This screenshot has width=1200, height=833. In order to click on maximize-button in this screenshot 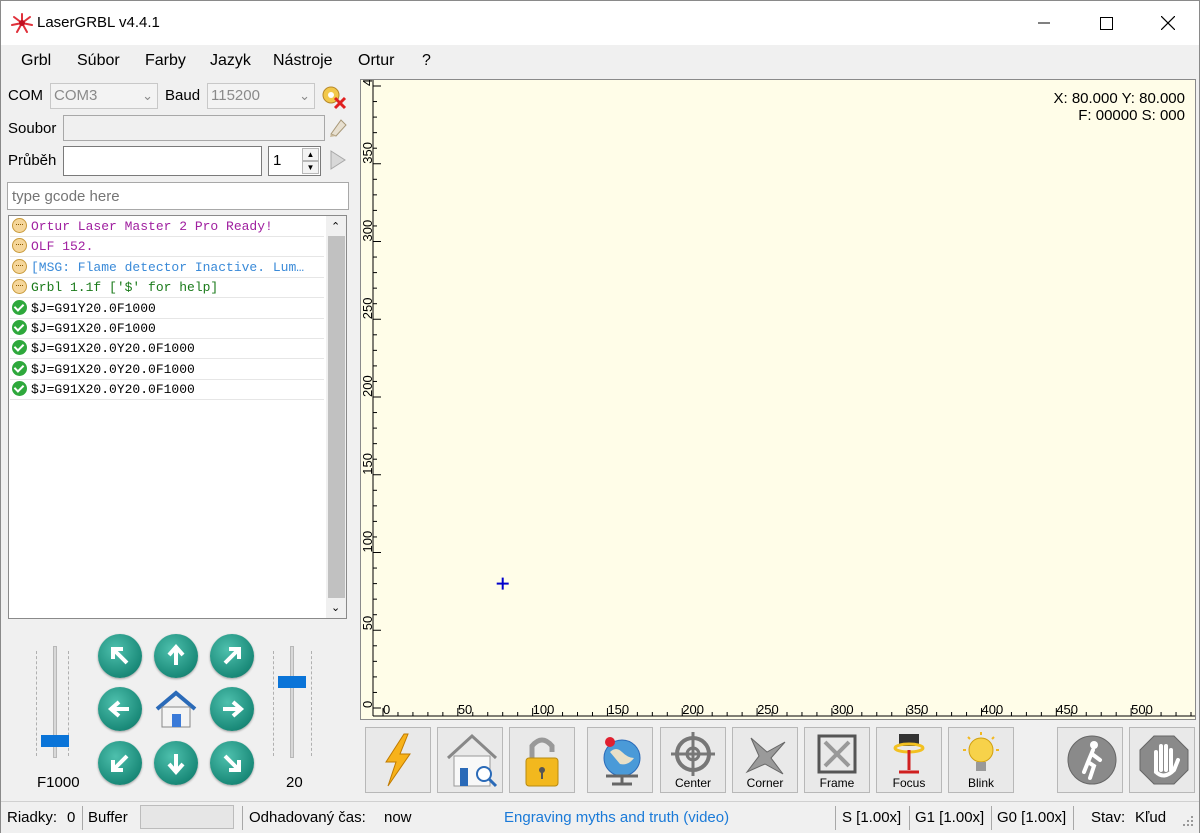, I will do `click(1106, 23)`.